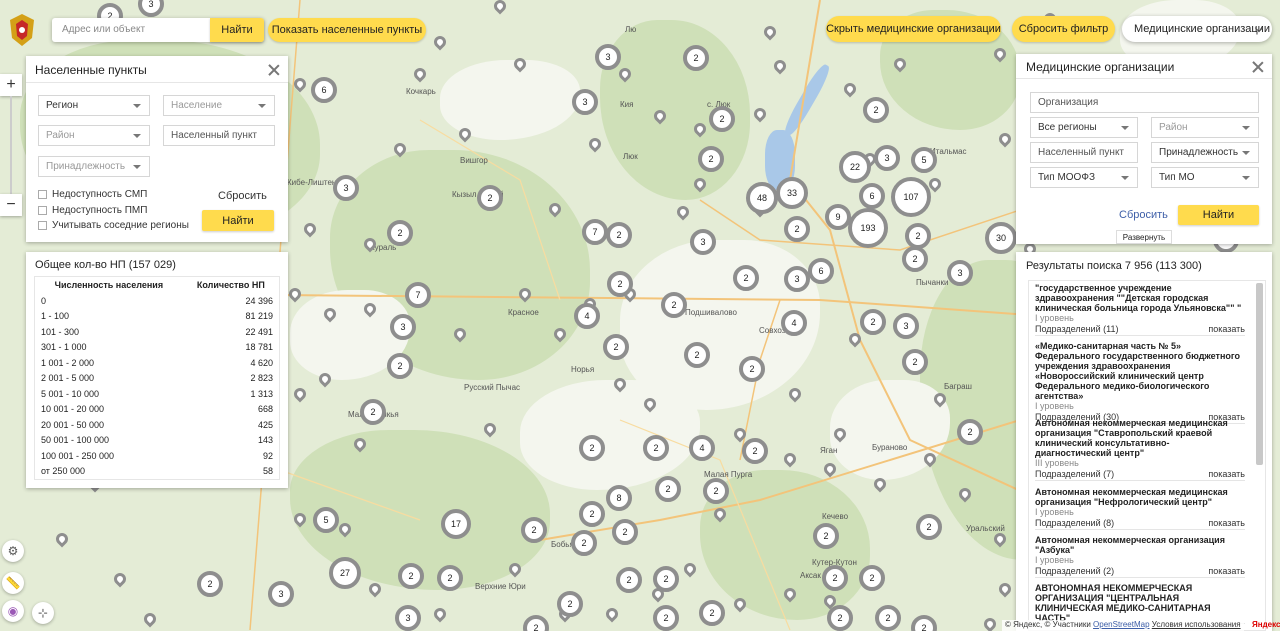 The image size is (1280, 631). What do you see at coordinates (219, 135) in the screenshot?
I see `settlement-input: Населенный пункт` at bounding box center [219, 135].